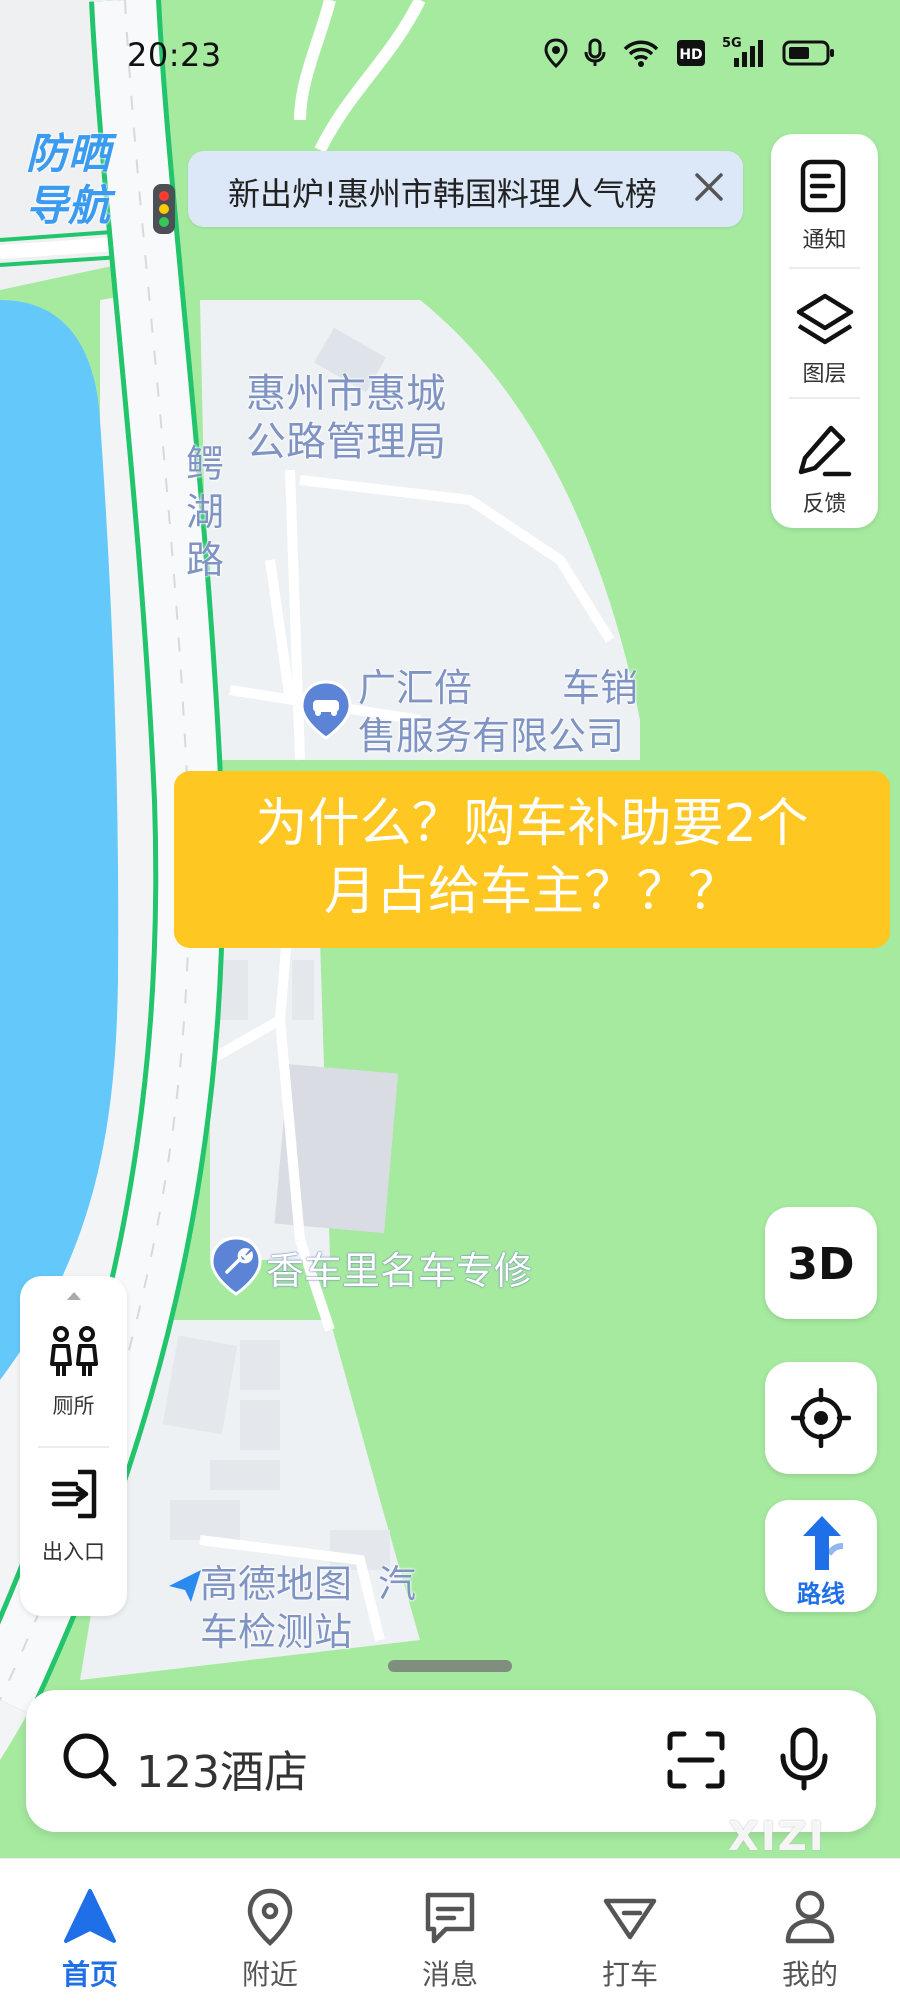 Image resolution: width=900 pixels, height=2001 pixels. I want to click on road-name-label: 鳄 湖 路, so click(205, 512).